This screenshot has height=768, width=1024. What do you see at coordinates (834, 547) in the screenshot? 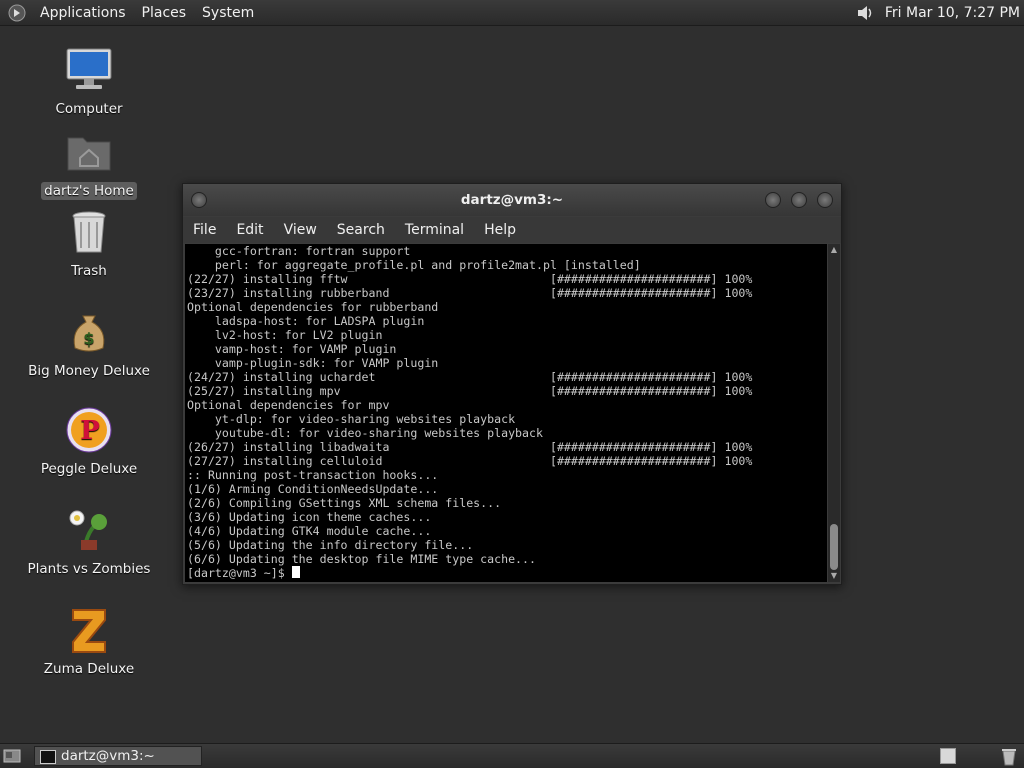
I see `scrollbar-thumb` at bounding box center [834, 547].